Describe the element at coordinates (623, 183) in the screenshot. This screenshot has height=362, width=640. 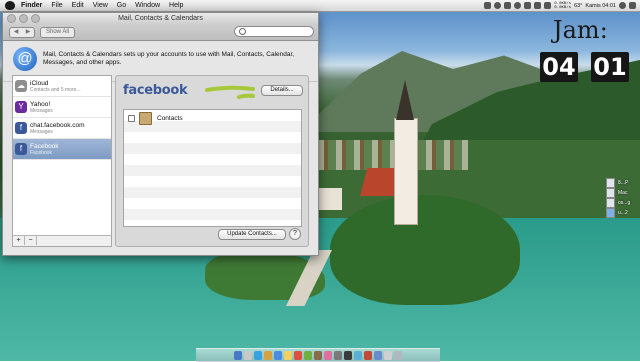
I see `desktop-file-label: 8...P` at that location.